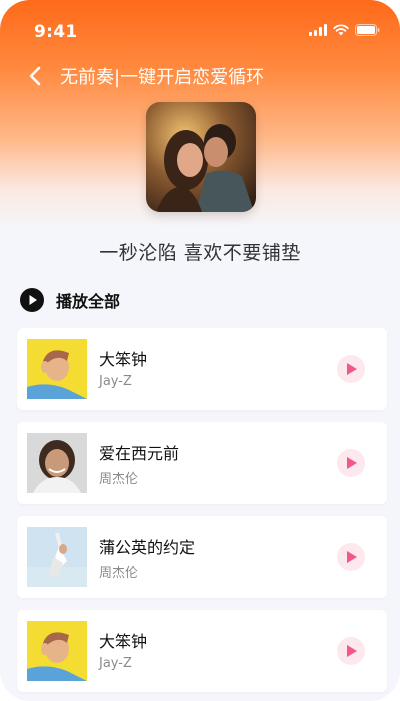 This screenshot has width=400, height=701. I want to click on play-all-button: 播放全部, so click(70, 300).